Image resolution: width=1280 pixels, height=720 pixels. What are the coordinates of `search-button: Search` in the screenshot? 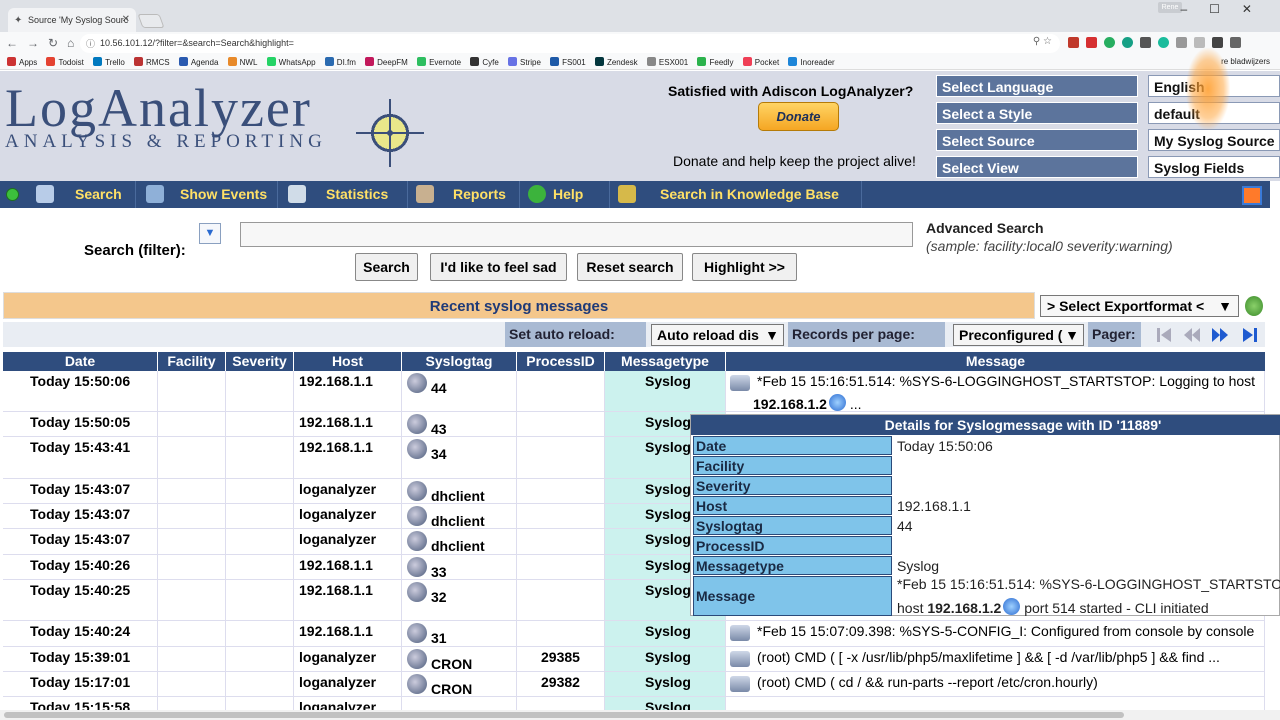 It's located at (386, 267).